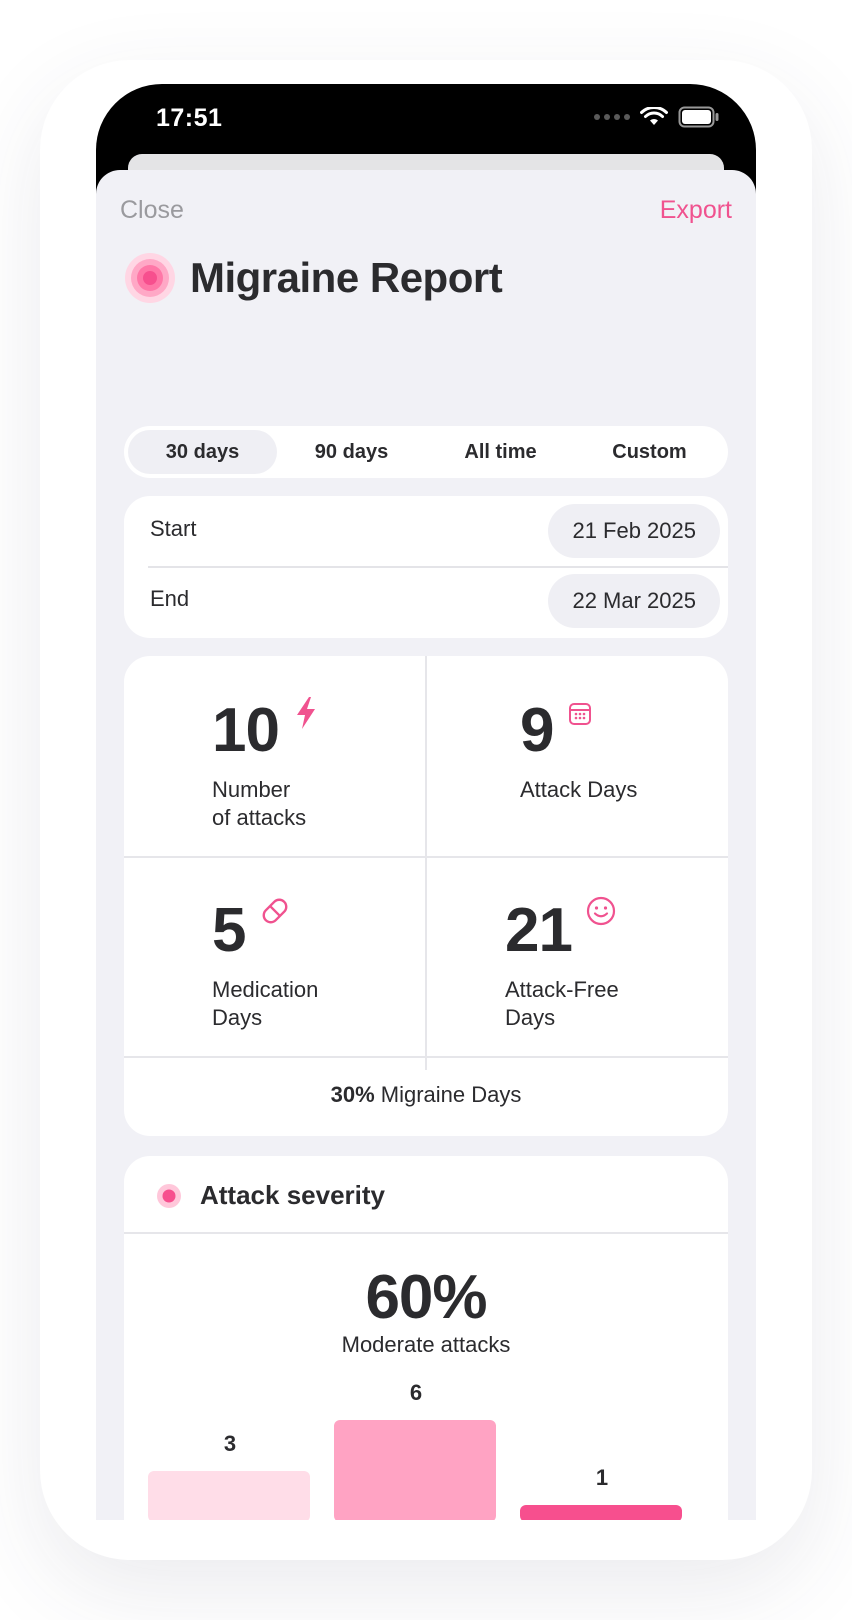 The image size is (852, 1620). What do you see at coordinates (601, 1512) in the screenshot?
I see `bar-severe` at bounding box center [601, 1512].